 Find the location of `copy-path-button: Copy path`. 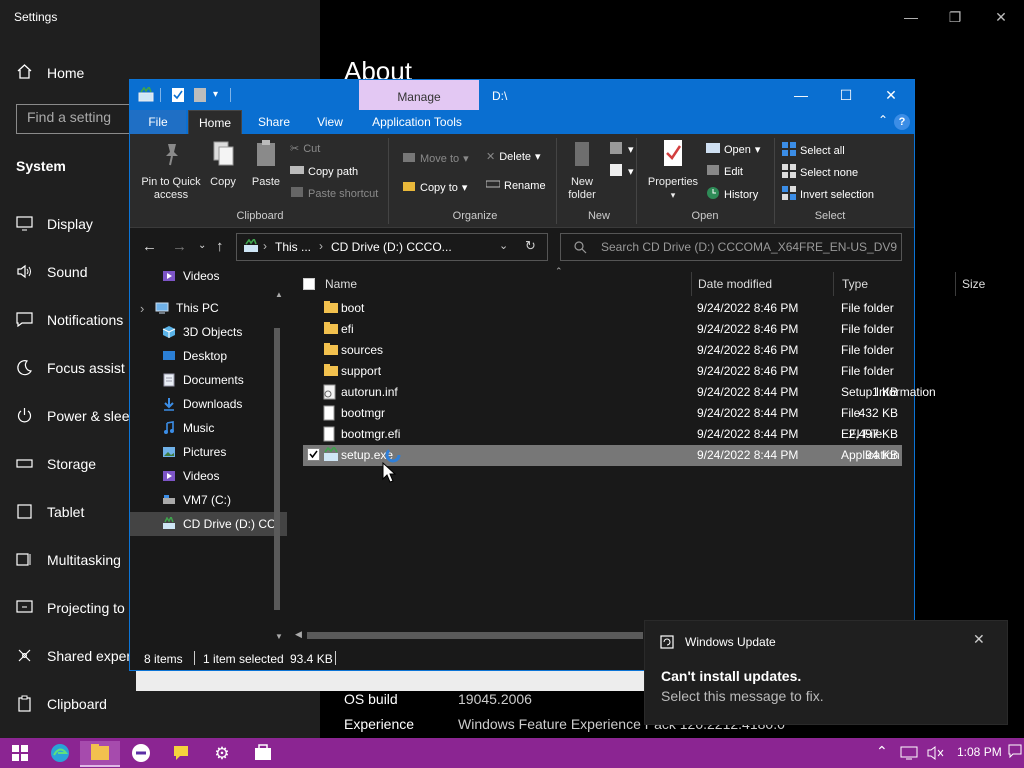

copy-path-button: Copy path is located at coordinates (324, 171).